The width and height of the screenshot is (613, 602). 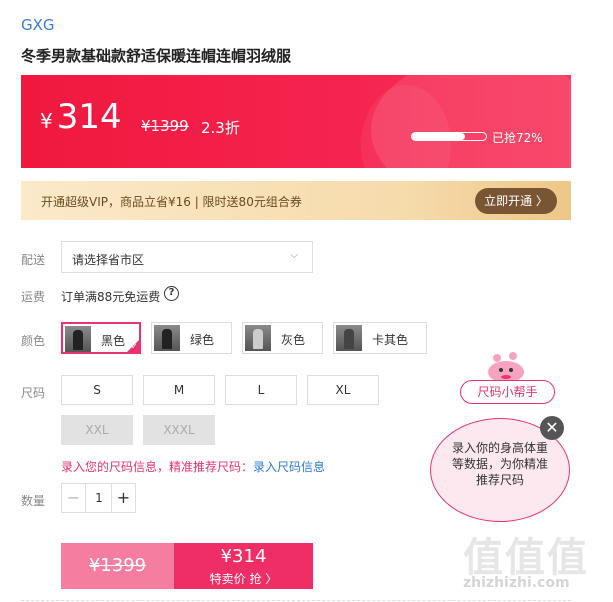 I want to click on buy-price: ¥314, so click(x=243, y=556).